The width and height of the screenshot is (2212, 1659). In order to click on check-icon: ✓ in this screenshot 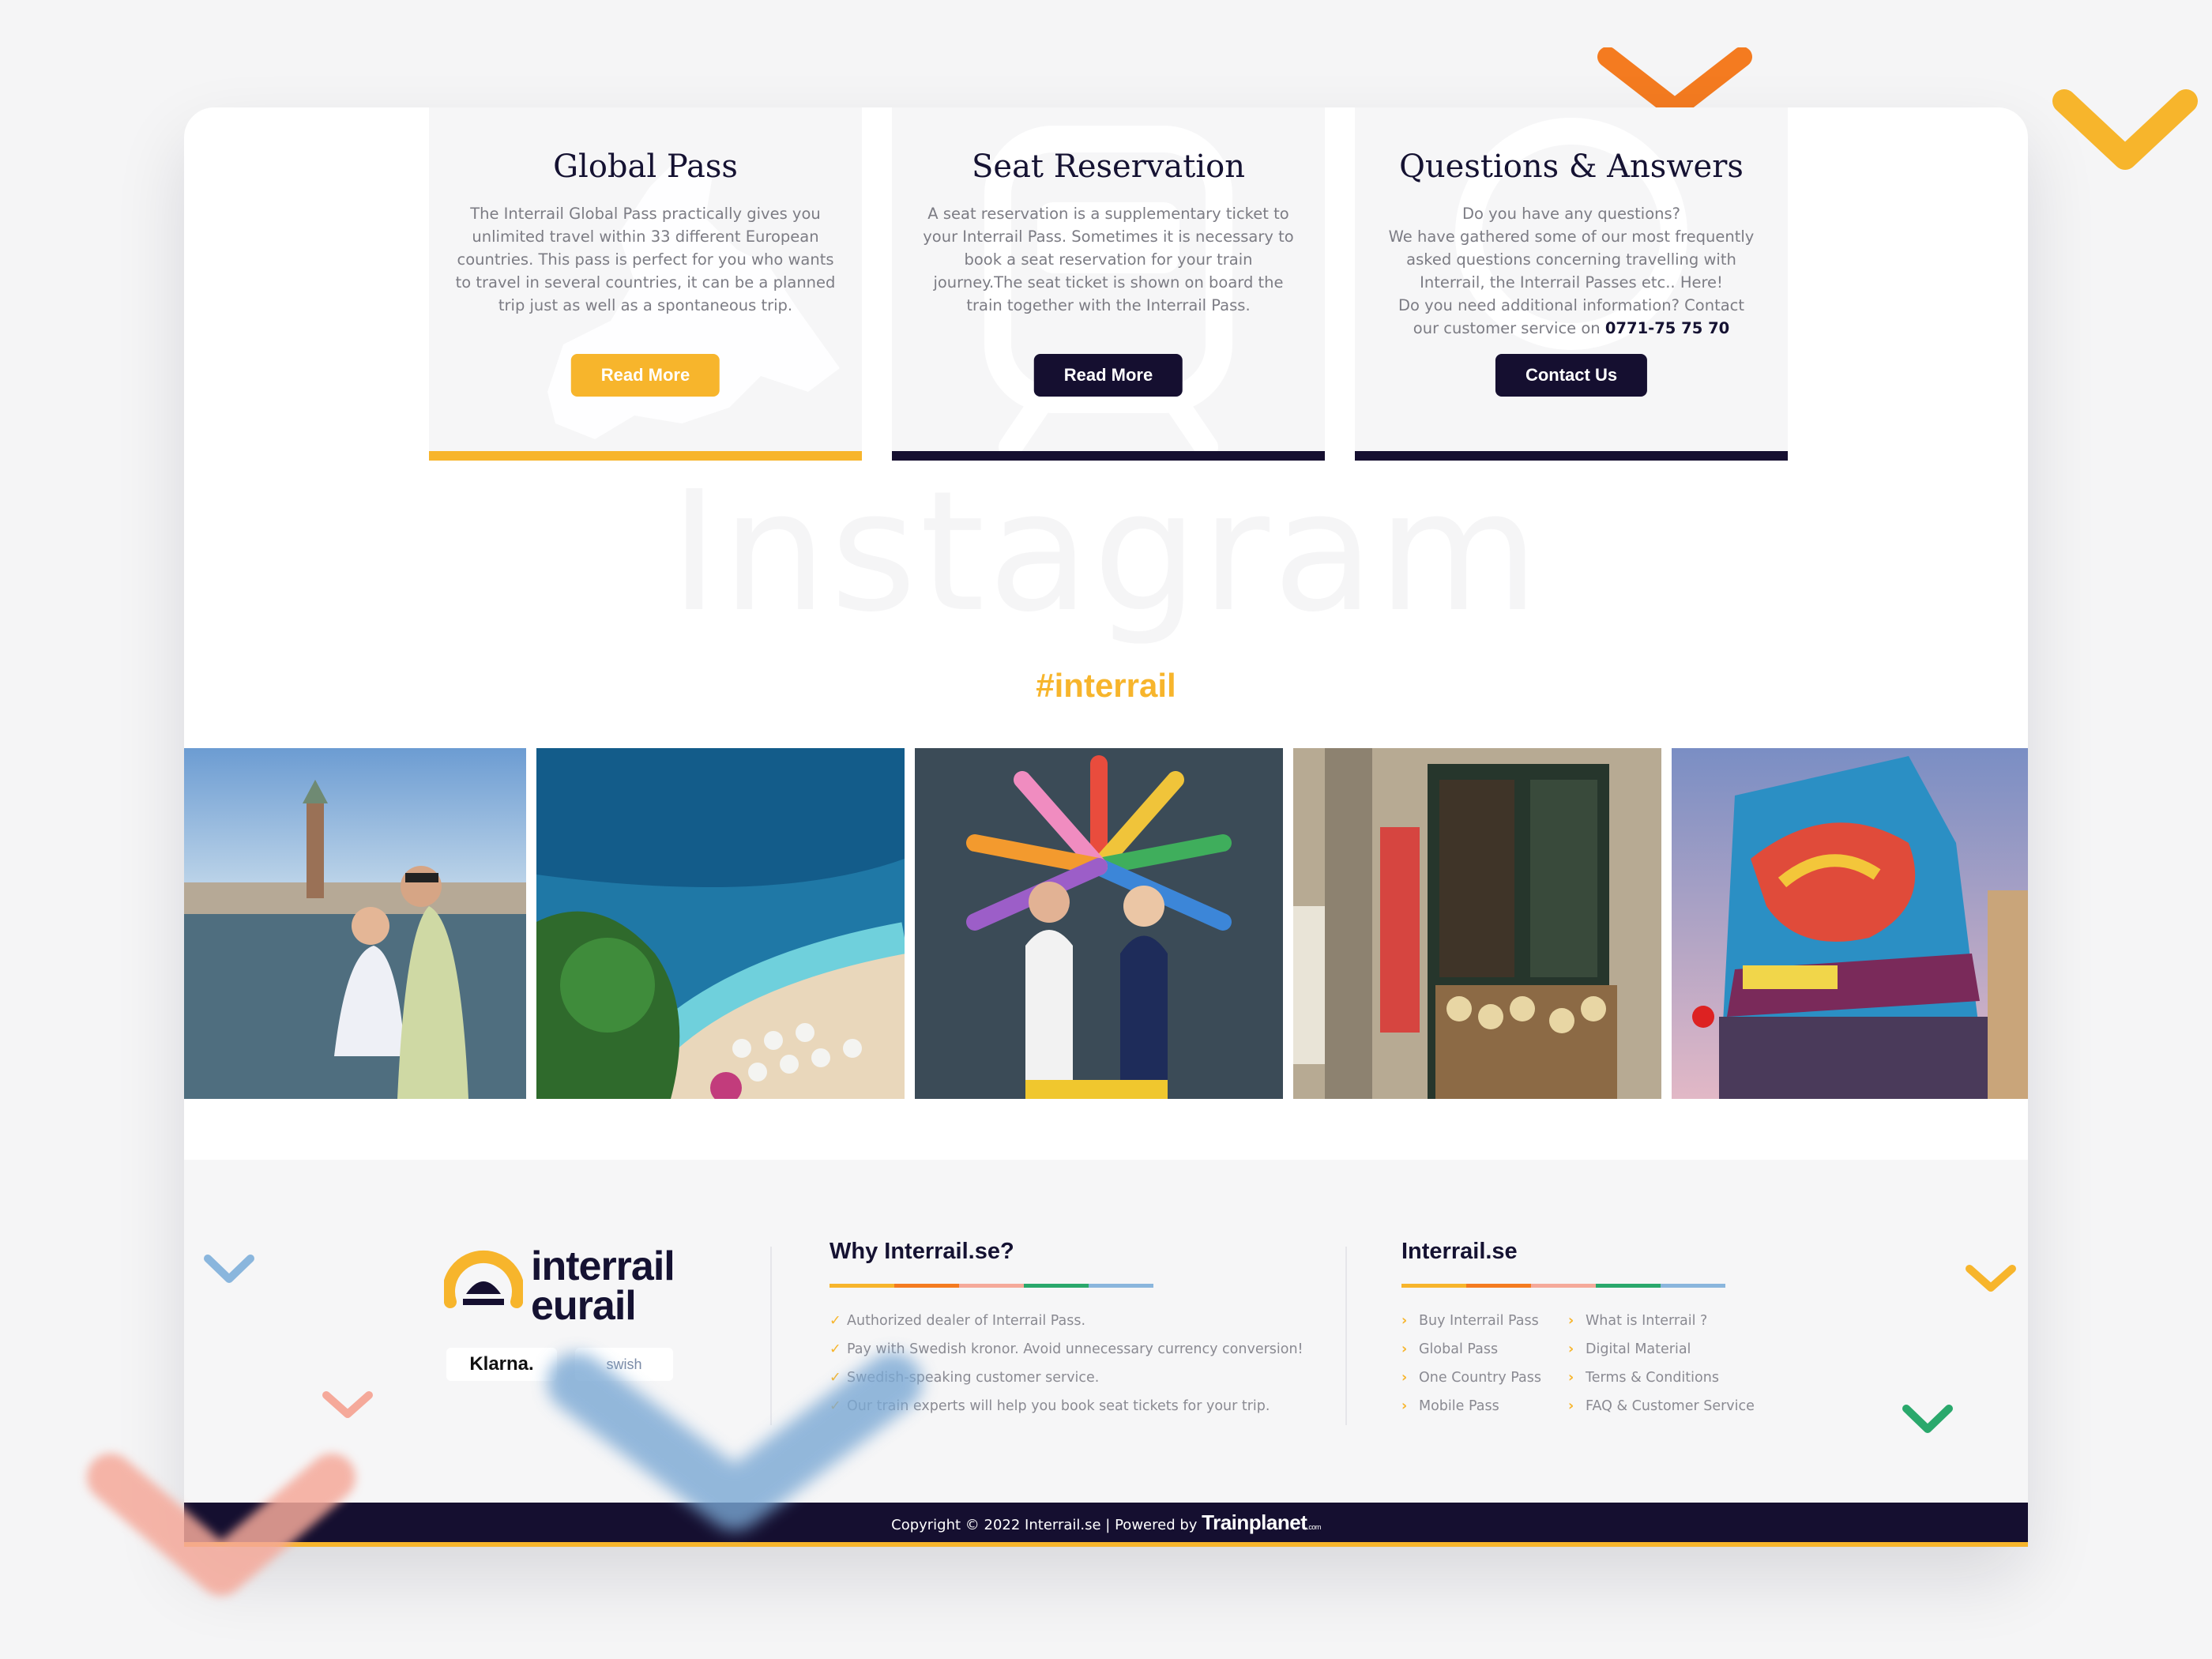, I will do `click(836, 1321)`.